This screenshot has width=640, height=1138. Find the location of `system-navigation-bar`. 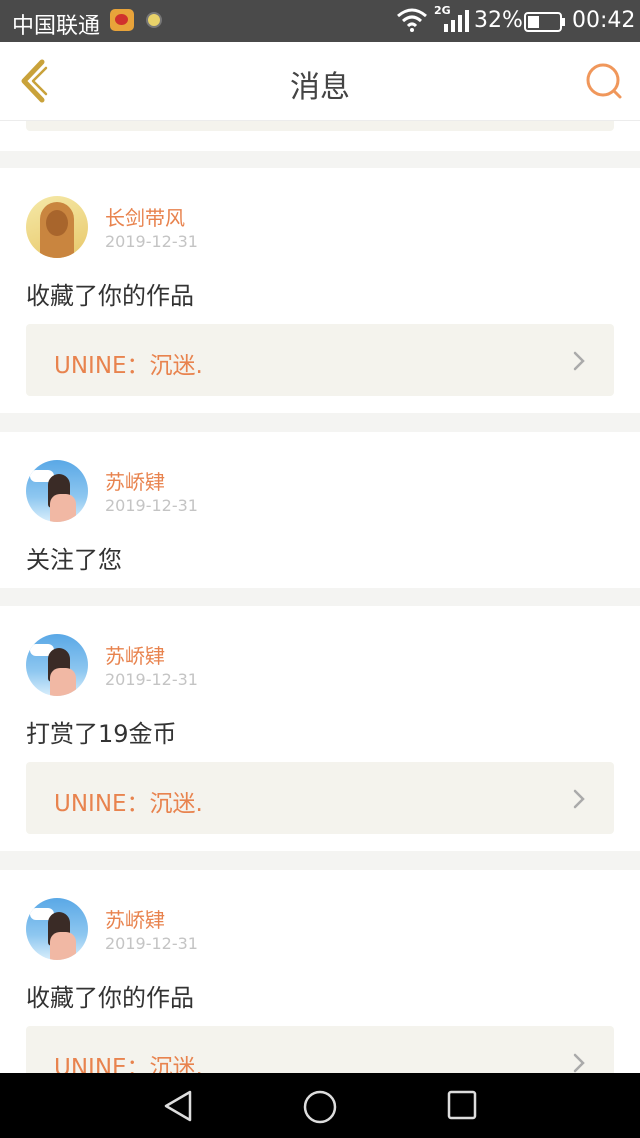

system-navigation-bar is located at coordinates (320, 1105).